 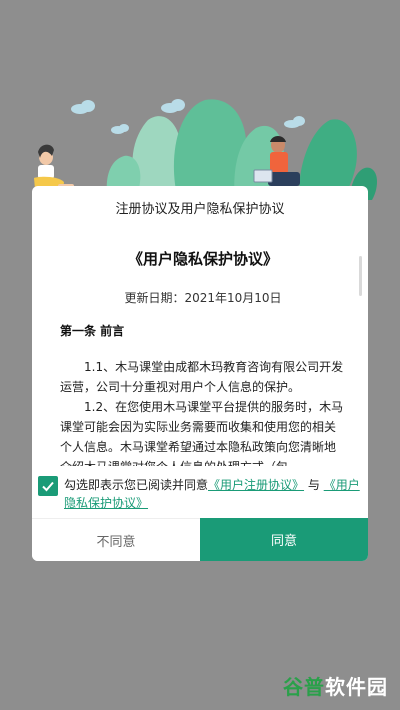 What do you see at coordinates (313, 485) in the screenshot?
I see `agreement-connector: 与` at bounding box center [313, 485].